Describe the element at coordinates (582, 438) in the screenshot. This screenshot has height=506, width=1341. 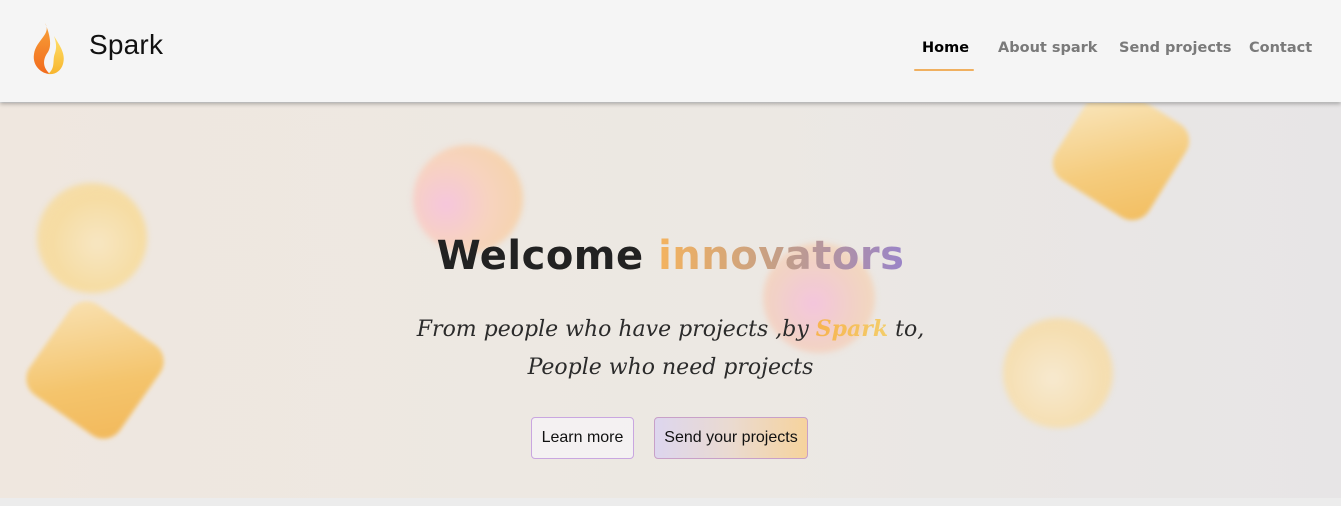
I see `learn-more-button: Learn more` at that location.